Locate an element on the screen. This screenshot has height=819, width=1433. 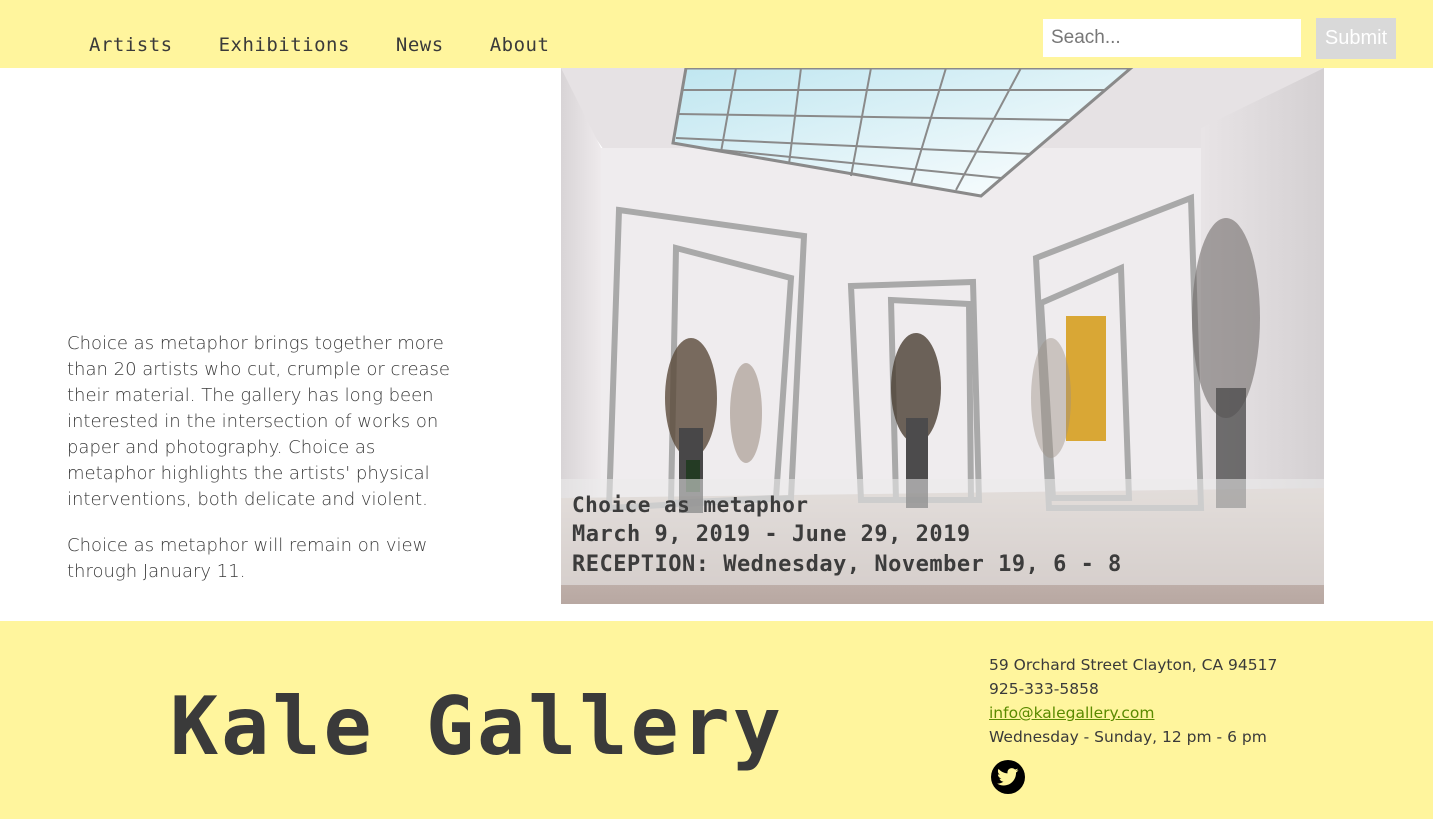
exhibition-dates: March 9, 2019 - June 29, 2019 is located at coordinates (771, 534).